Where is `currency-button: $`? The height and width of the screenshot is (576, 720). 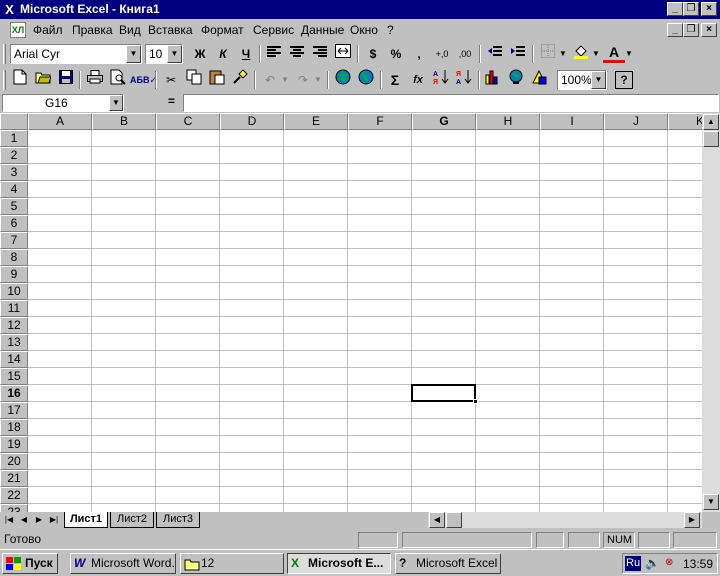 currency-button: $ is located at coordinates (373, 54).